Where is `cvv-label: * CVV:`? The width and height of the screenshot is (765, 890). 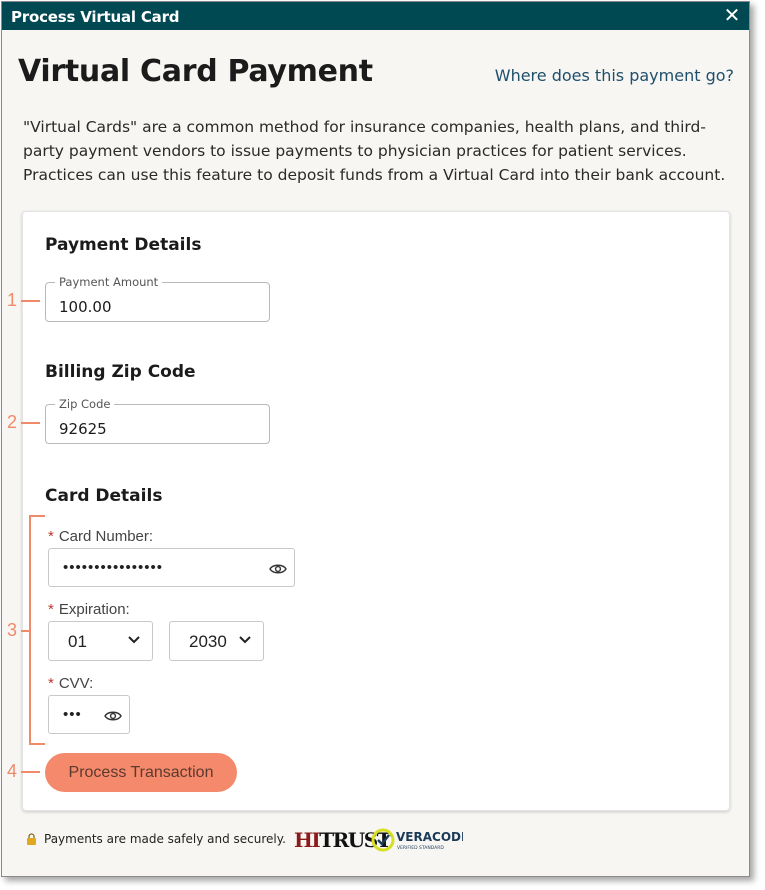
cvv-label: * CVV: is located at coordinates (70, 683).